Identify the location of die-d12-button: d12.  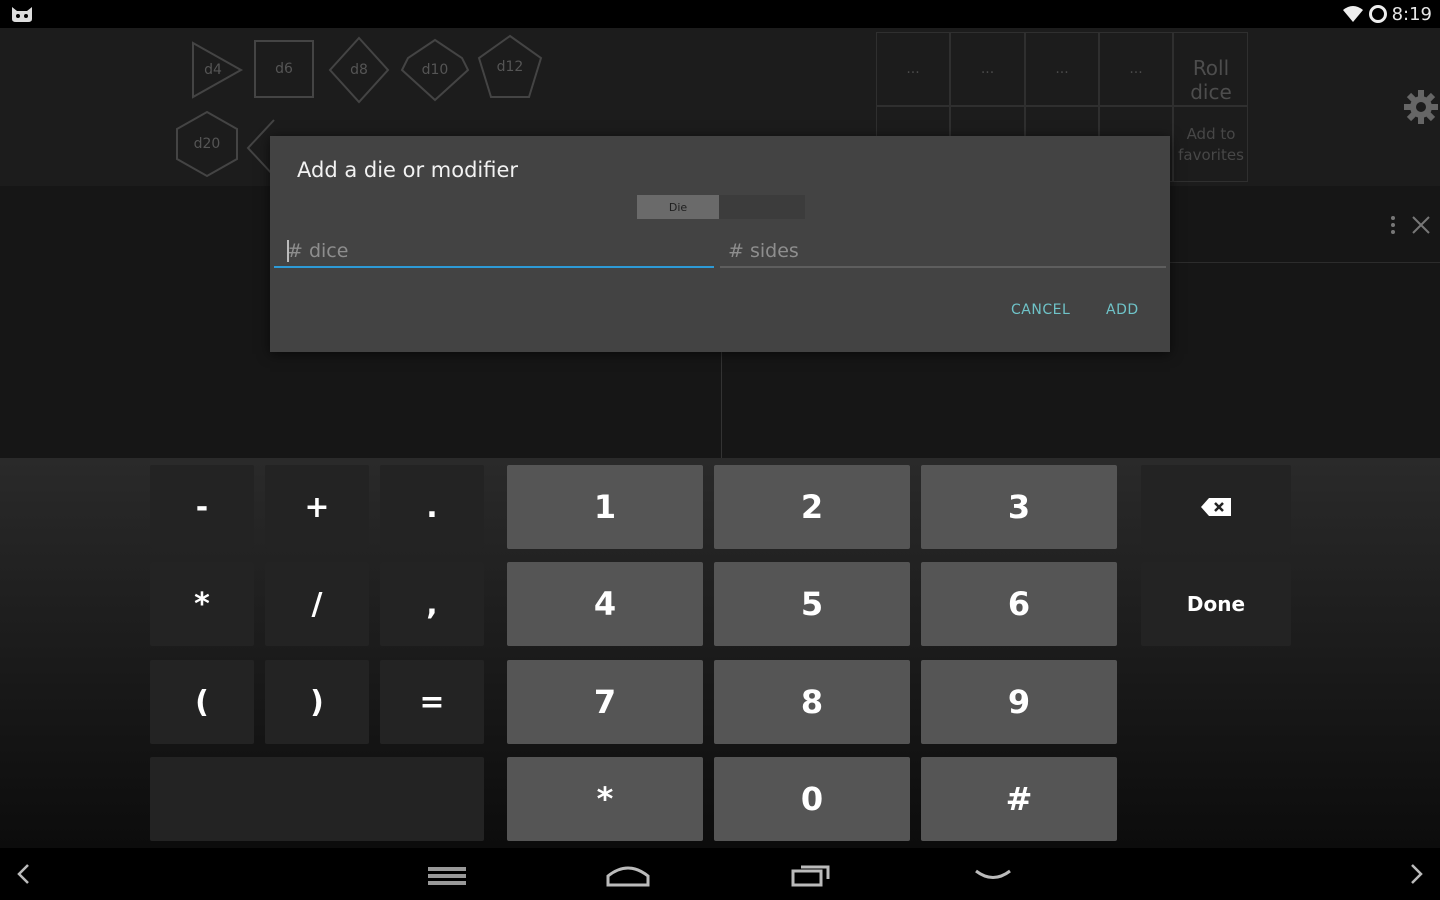
(510, 67).